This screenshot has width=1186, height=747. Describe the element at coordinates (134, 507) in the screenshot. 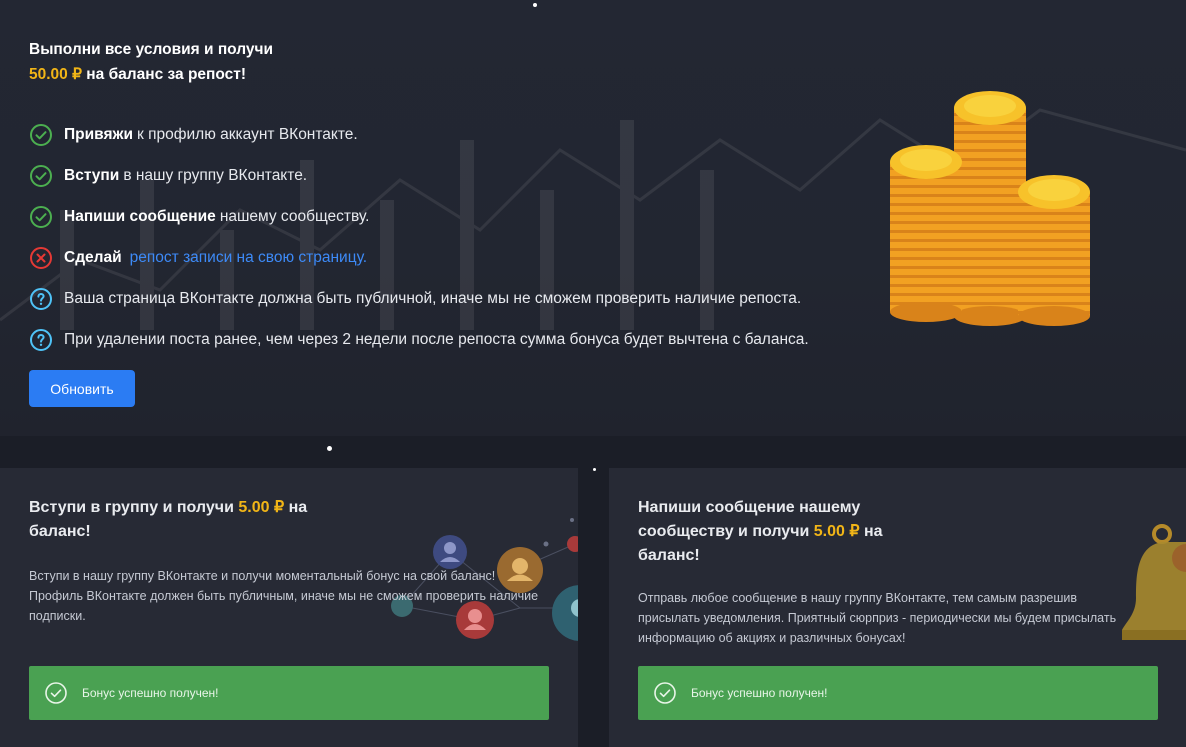

I see `card-title-text: Вступи в группу и получи` at that location.